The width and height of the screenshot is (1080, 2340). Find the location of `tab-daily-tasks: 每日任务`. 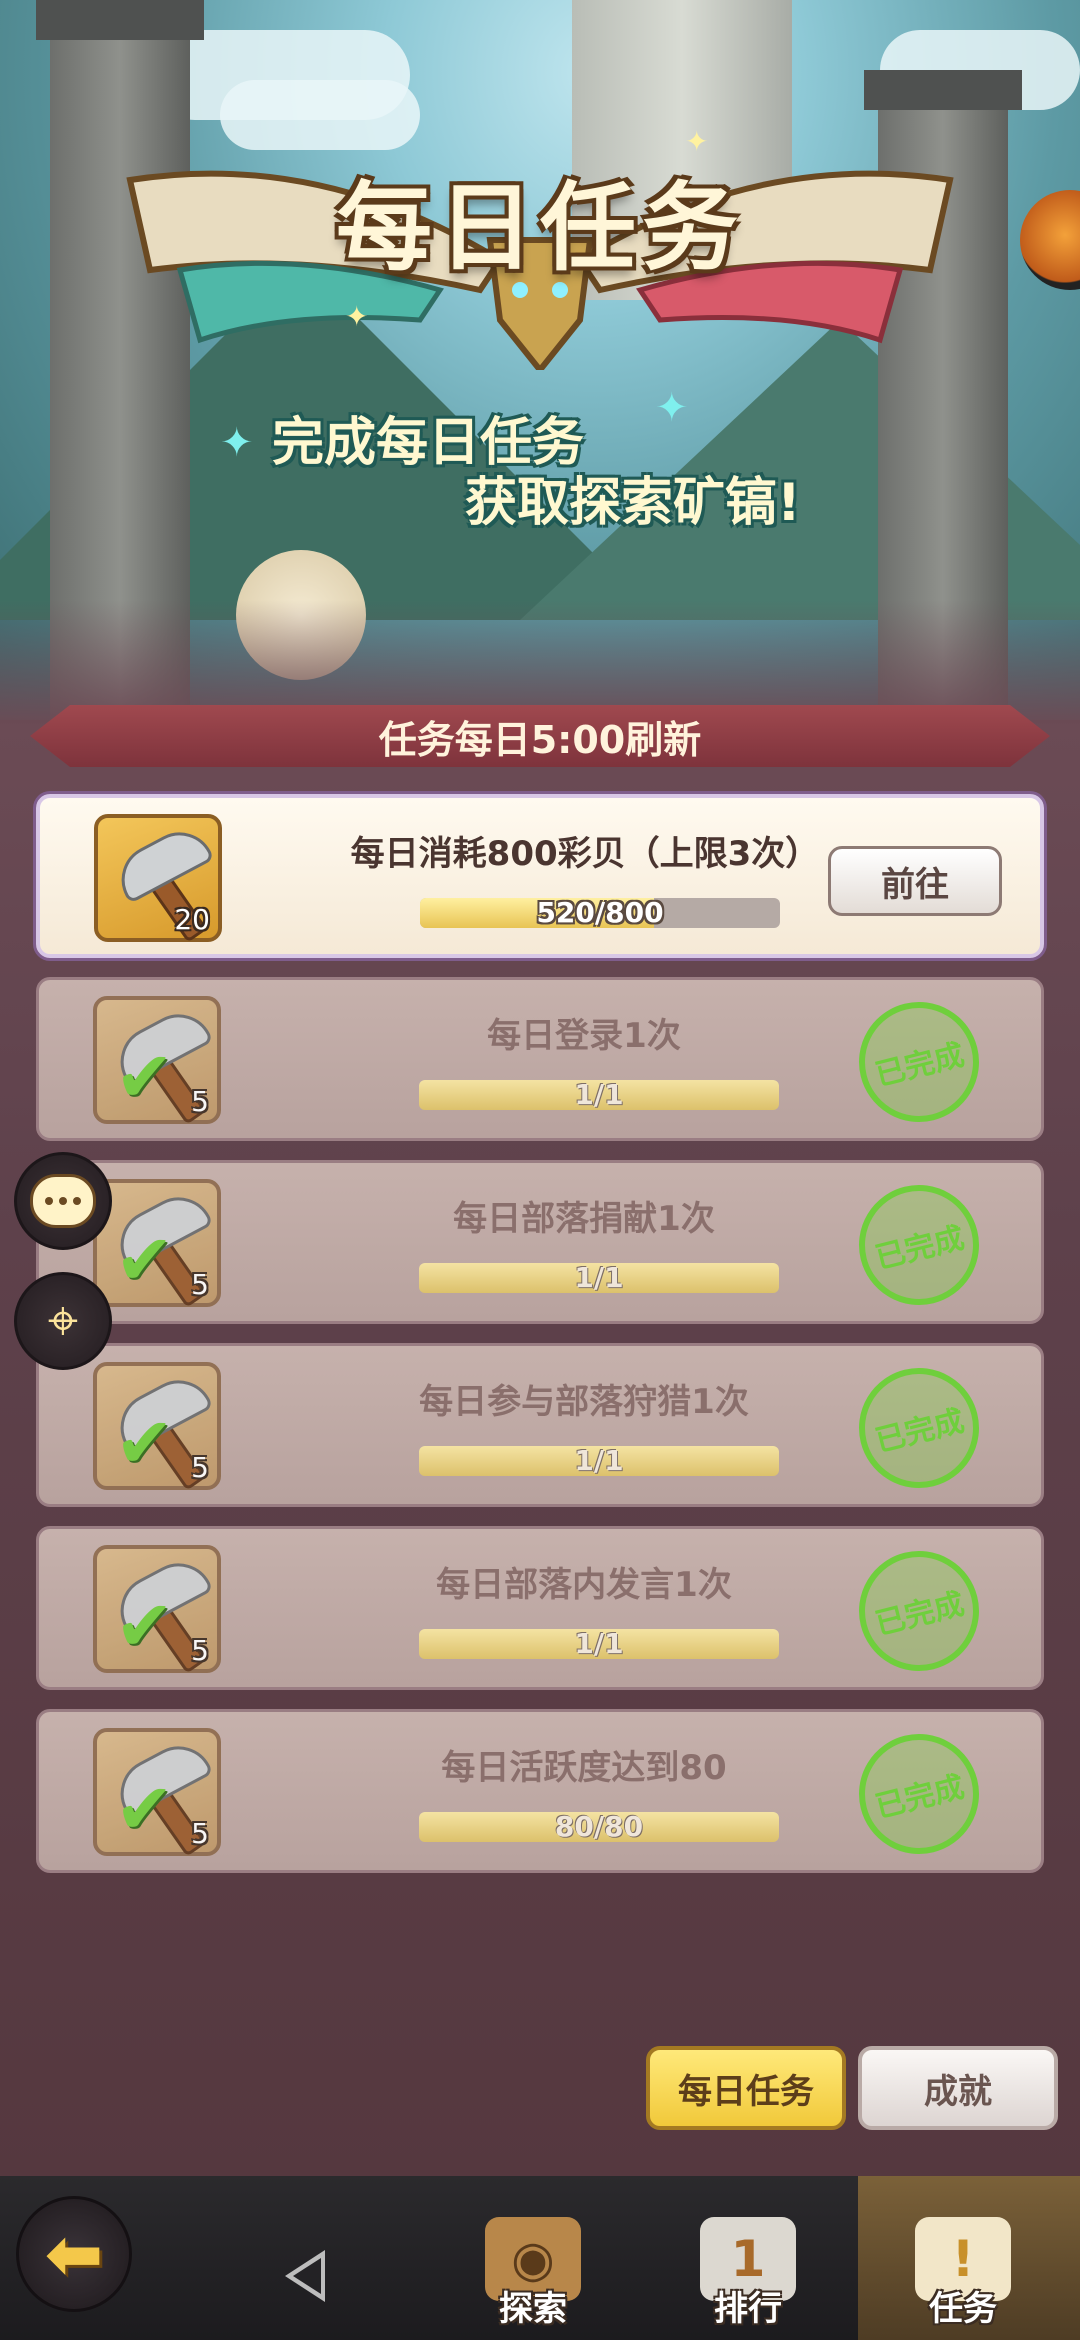

tab-daily-tasks: 每日任务 is located at coordinates (746, 2088).